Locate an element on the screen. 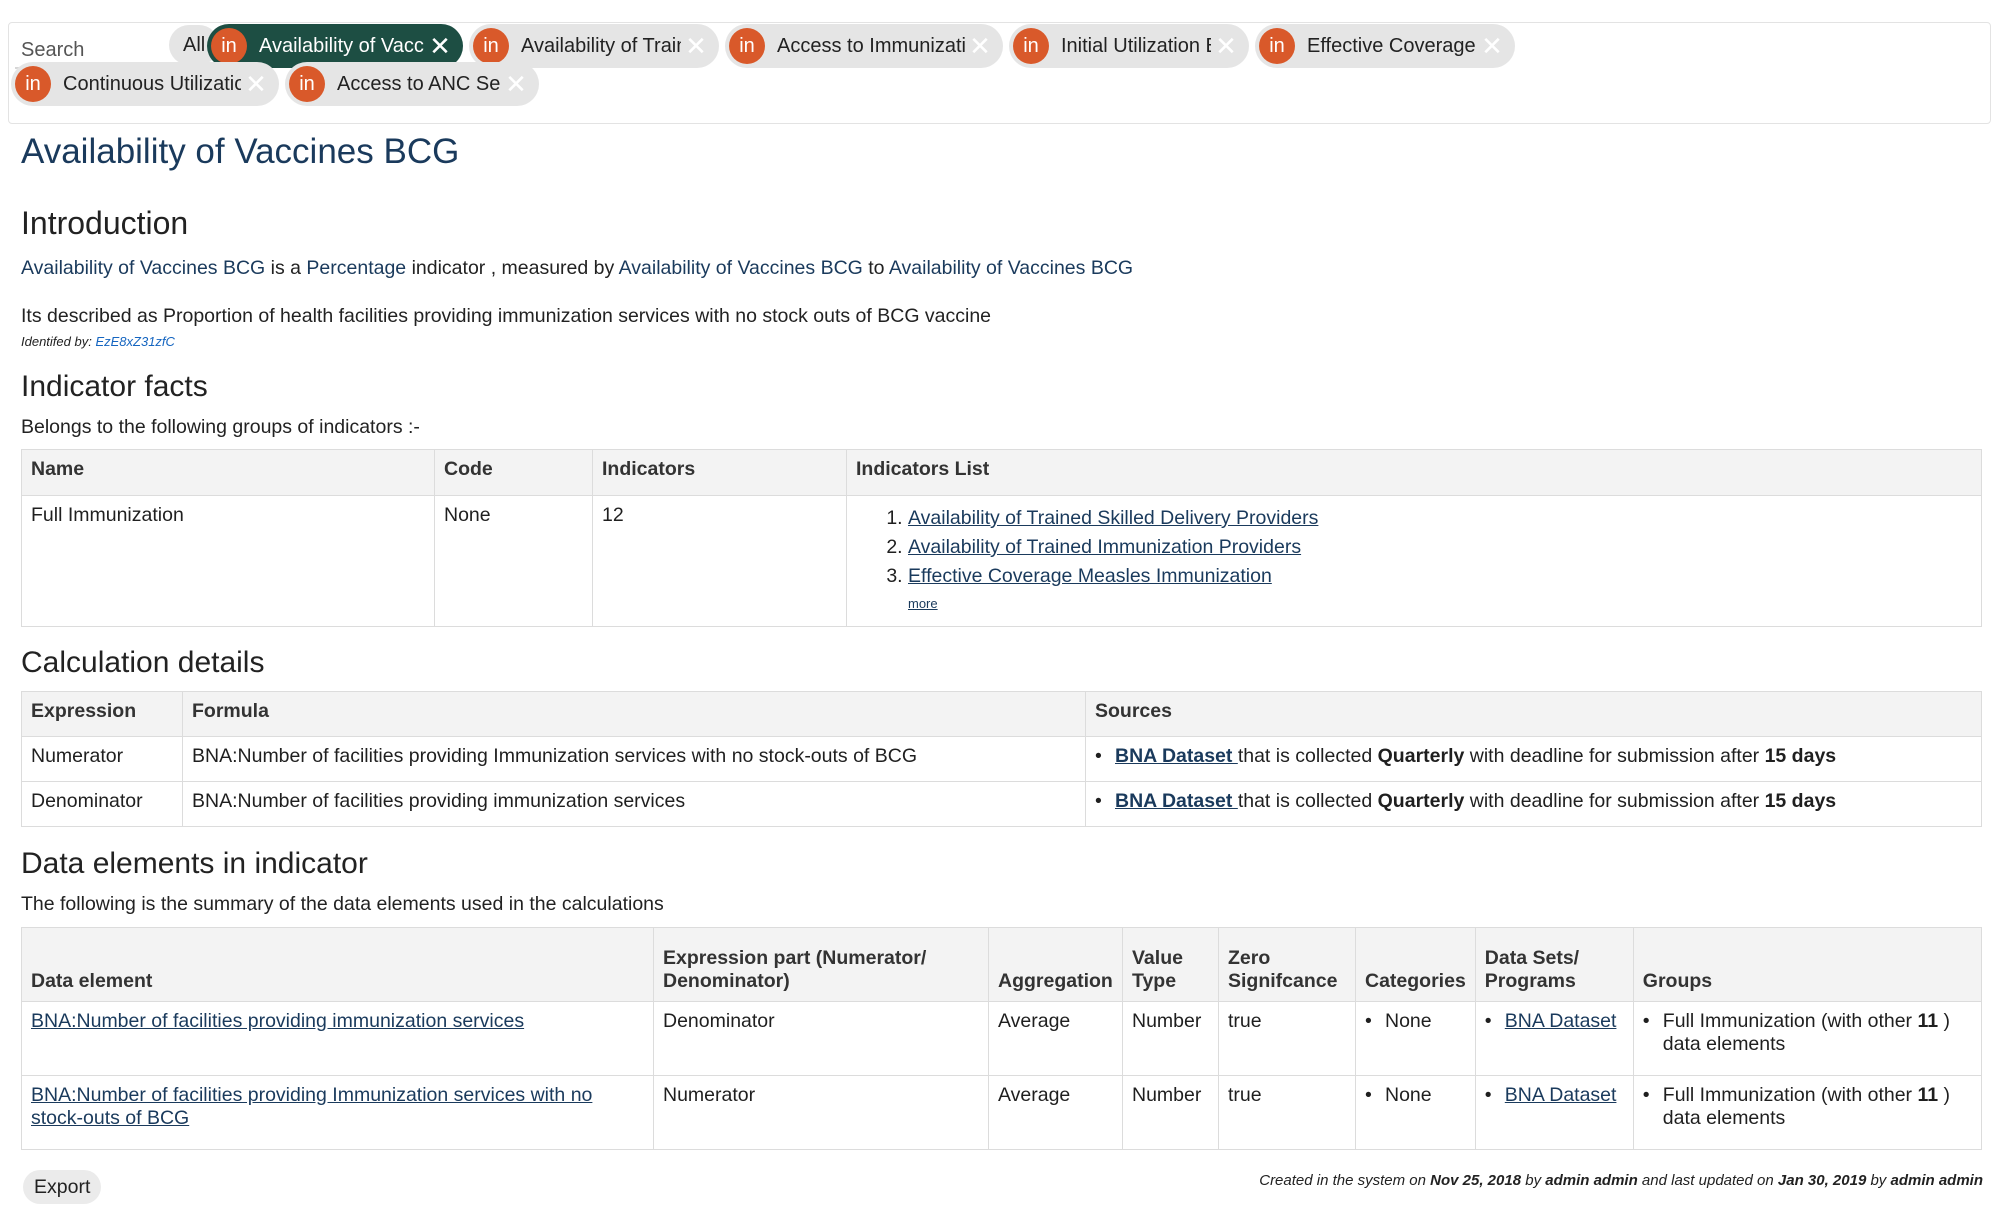 This screenshot has height=1213, width=1999. column-header: Data element is located at coordinates (337, 964).